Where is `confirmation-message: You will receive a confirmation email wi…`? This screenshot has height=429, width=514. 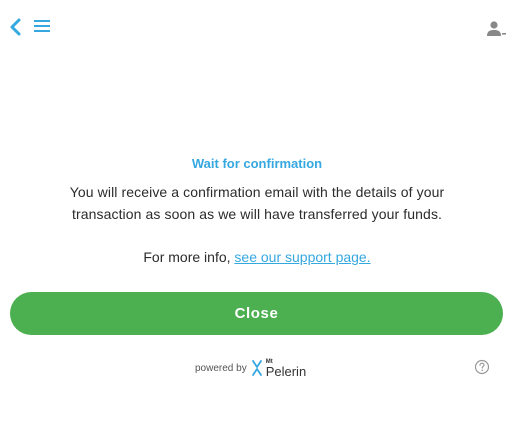
confirmation-message: You will receive a confirmation email wi… is located at coordinates (257, 203).